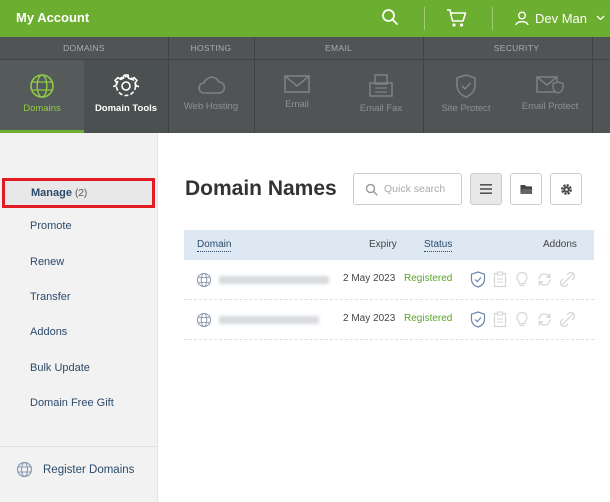 The width and height of the screenshot is (610, 502). What do you see at coordinates (438, 245) in the screenshot?
I see `column-status: Status` at bounding box center [438, 245].